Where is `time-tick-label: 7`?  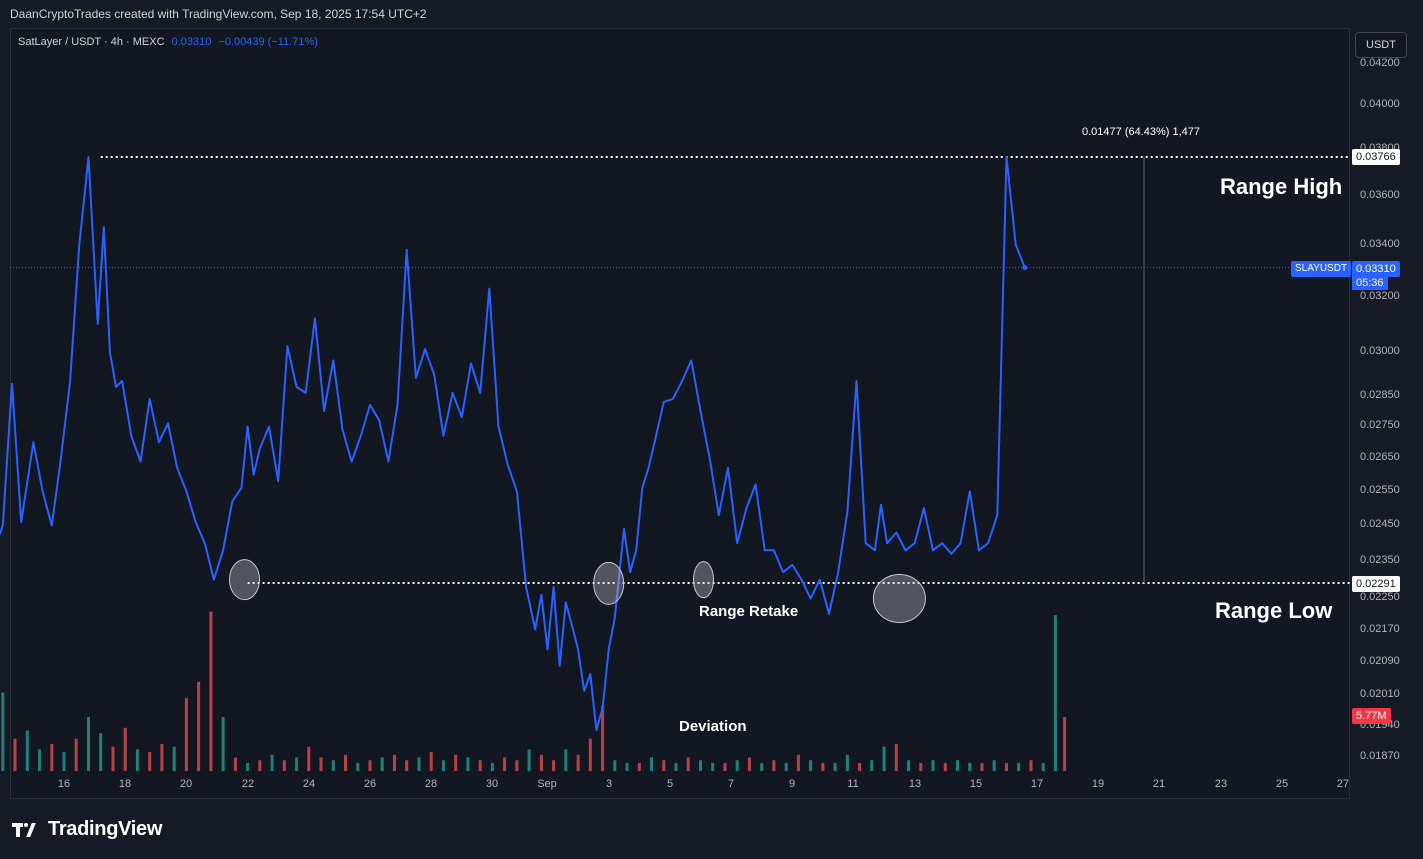 time-tick-label: 7 is located at coordinates (731, 784).